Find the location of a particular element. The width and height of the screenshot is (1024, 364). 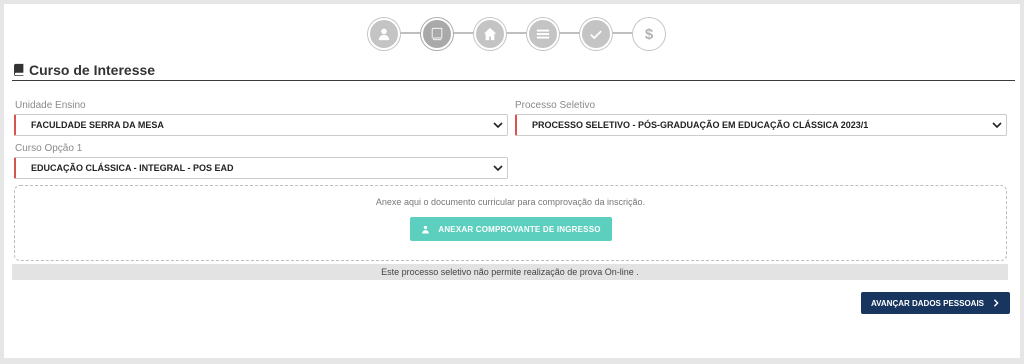

page-title: Curso de Interesse is located at coordinates (92, 70).